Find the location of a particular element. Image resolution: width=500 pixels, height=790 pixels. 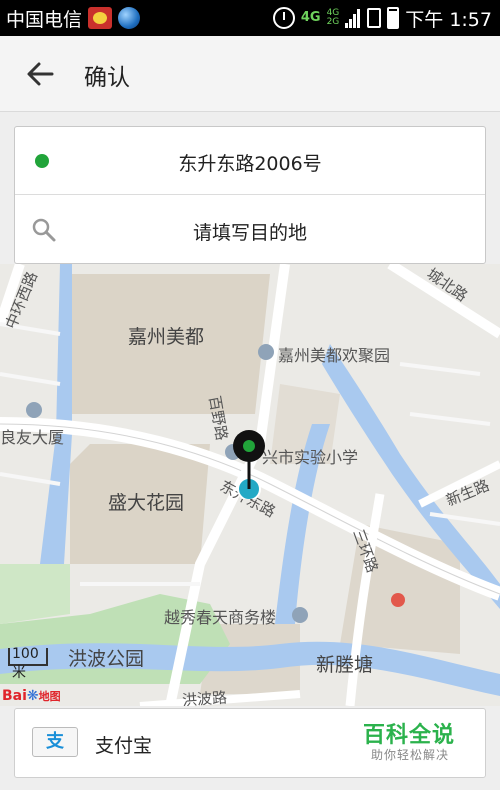

origin-address: 东升东路2006号 is located at coordinates (250, 164).